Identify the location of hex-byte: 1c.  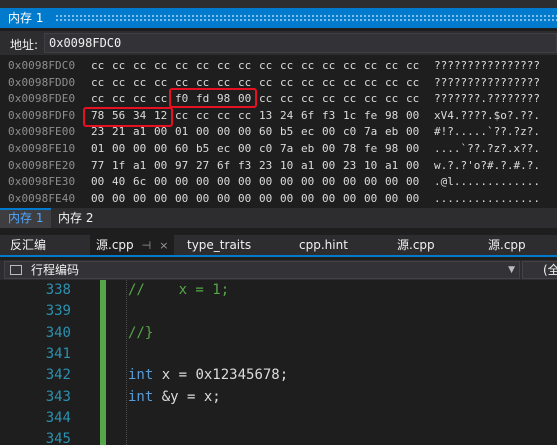
(349, 115).